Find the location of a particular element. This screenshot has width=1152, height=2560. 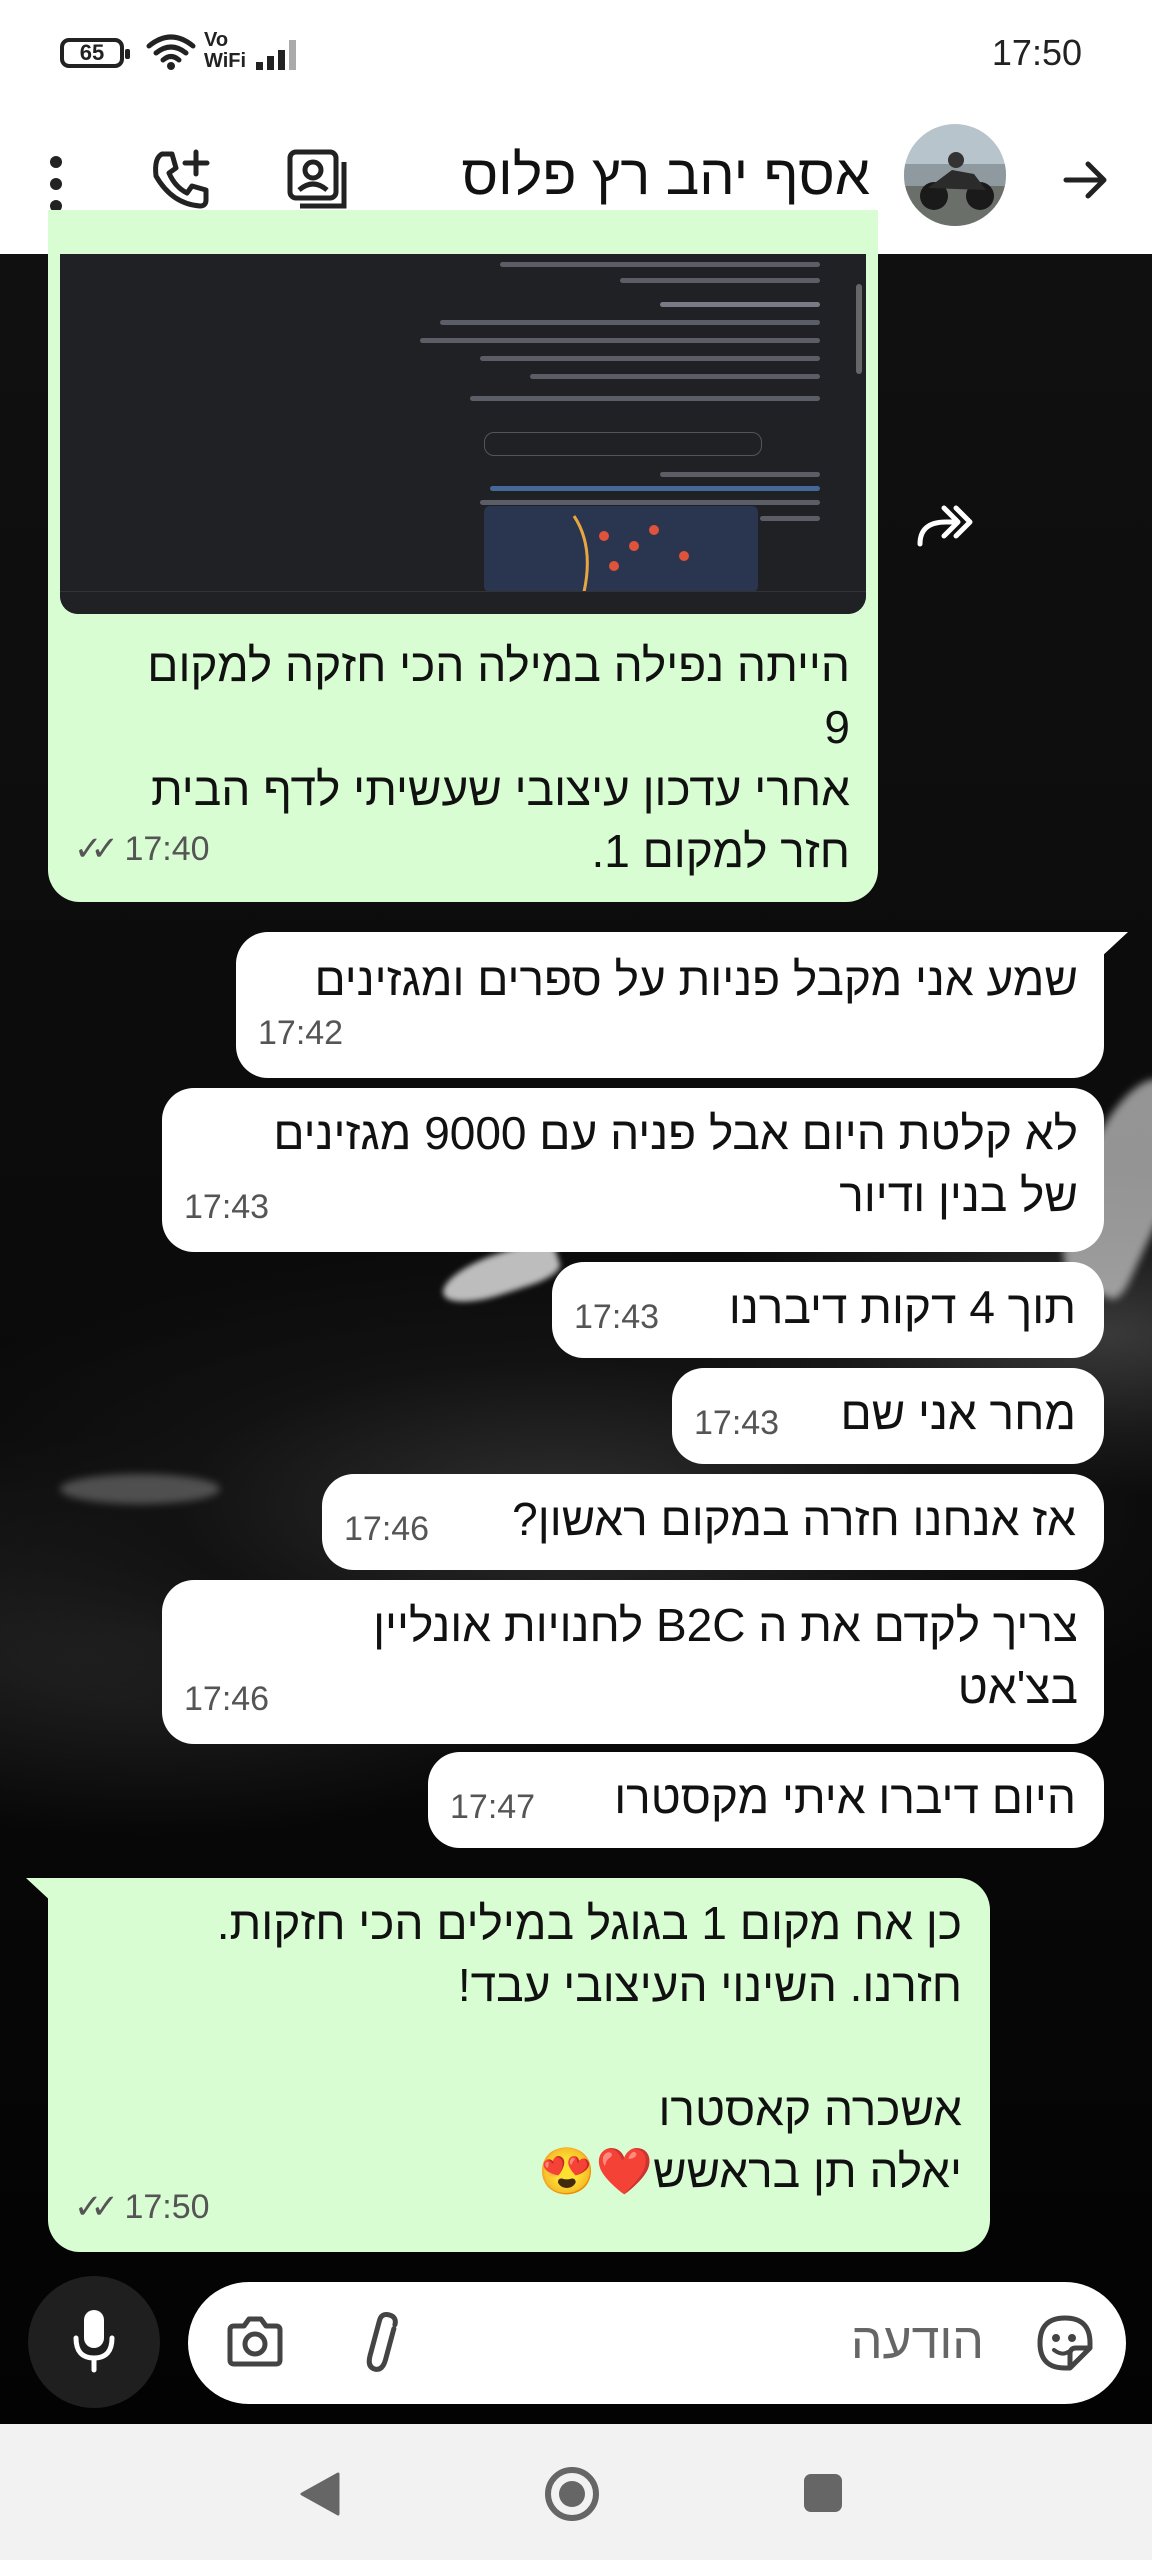

message-input-placeholder: הודעה is located at coordinates (917, 2341).